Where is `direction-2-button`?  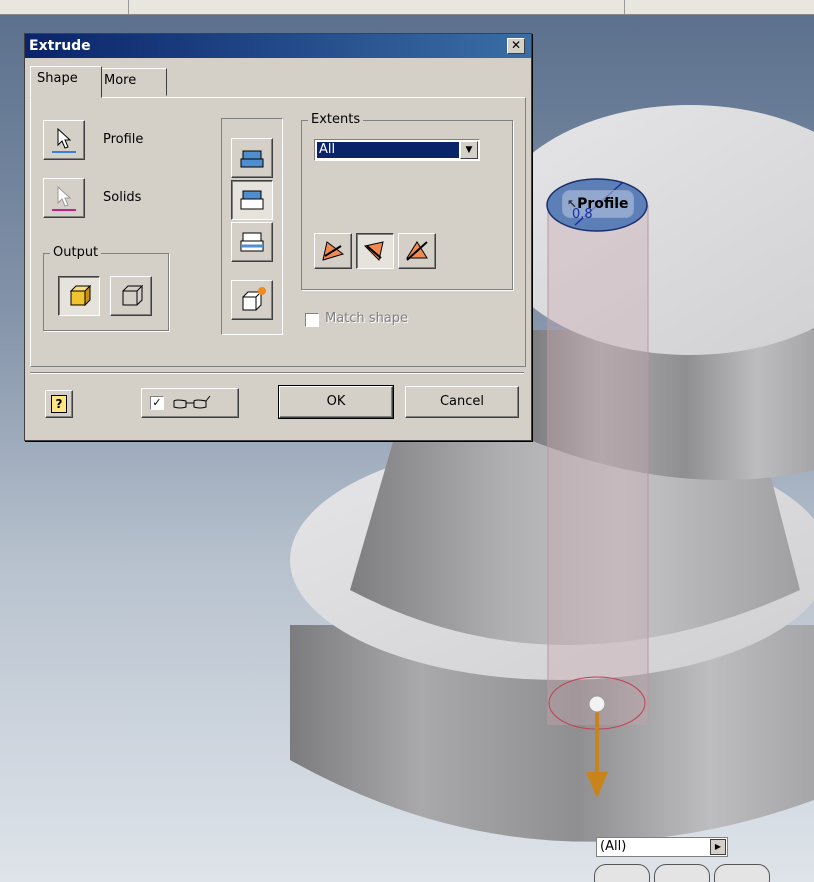 direction-2-button is located at coordinates (375, 251).